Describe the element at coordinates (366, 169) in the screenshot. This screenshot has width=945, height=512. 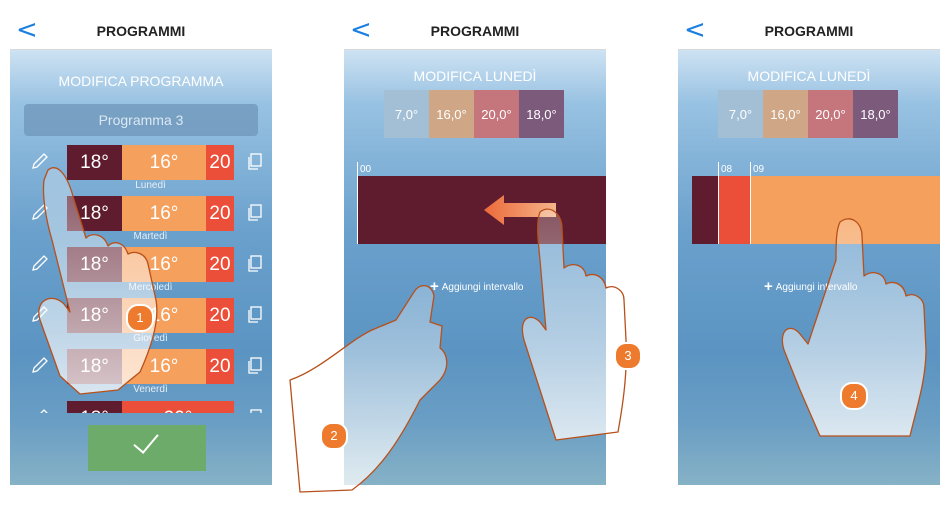
I see `time-label: 00` at that location.